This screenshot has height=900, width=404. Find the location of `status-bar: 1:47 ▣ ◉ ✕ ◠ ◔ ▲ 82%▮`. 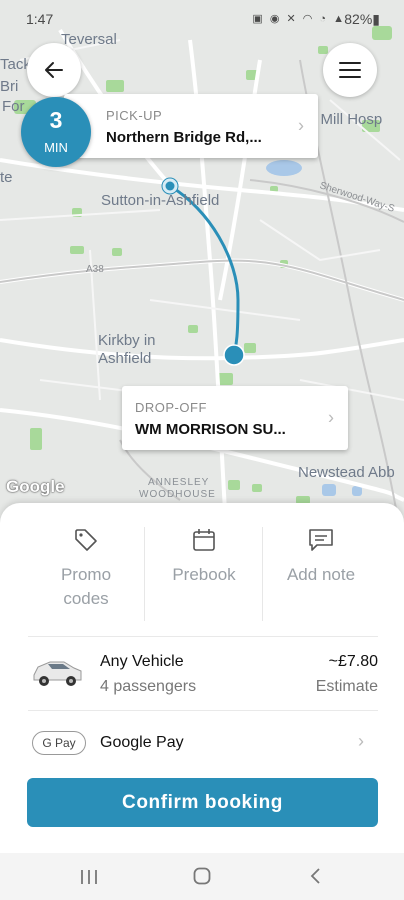

status-bar: 1:47 ▣ ◉ ✕ ◠ ◔ ▲ 82%▮ is located at coordinates (202, 17).